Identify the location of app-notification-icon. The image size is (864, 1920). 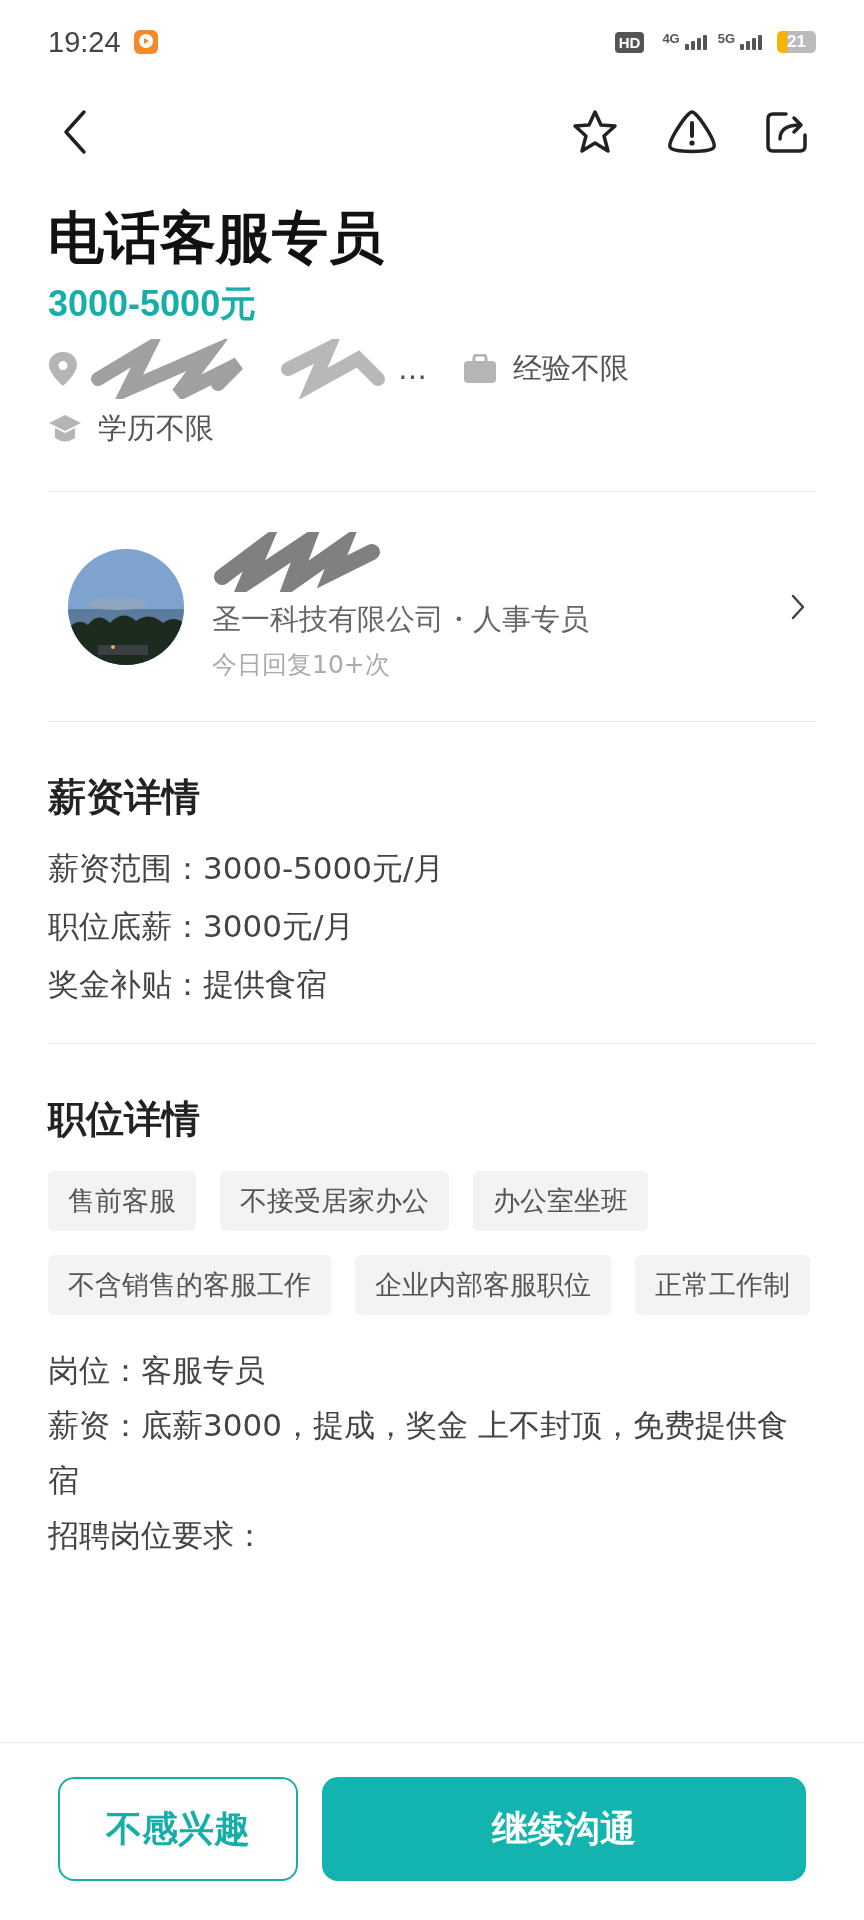
(145, 42).